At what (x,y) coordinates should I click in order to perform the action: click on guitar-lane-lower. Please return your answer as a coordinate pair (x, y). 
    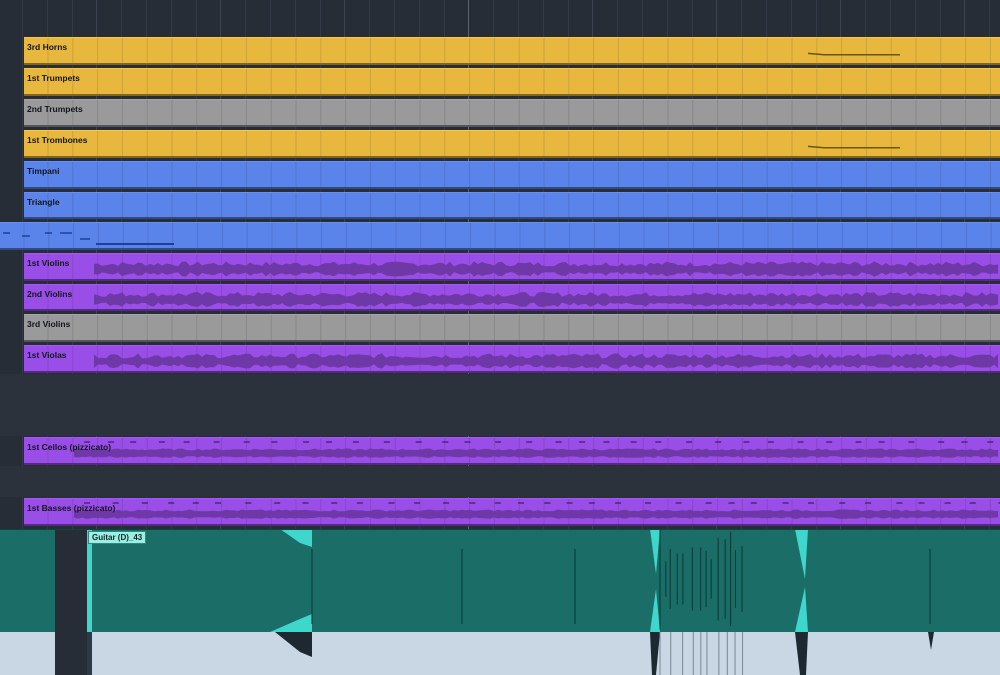
    Looking at the image, I should click on (500, 653).